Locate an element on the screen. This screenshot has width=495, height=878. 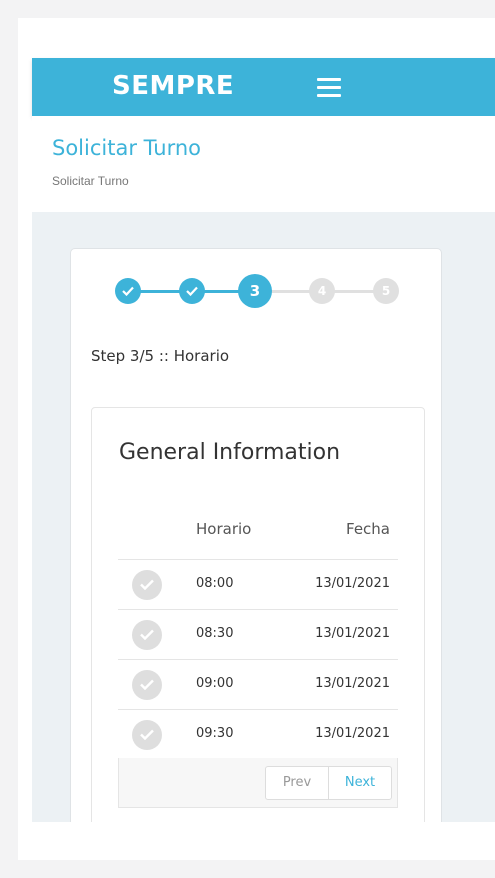
table-row: 08:00 13/01/2021 is located at coordinates (258, 585).